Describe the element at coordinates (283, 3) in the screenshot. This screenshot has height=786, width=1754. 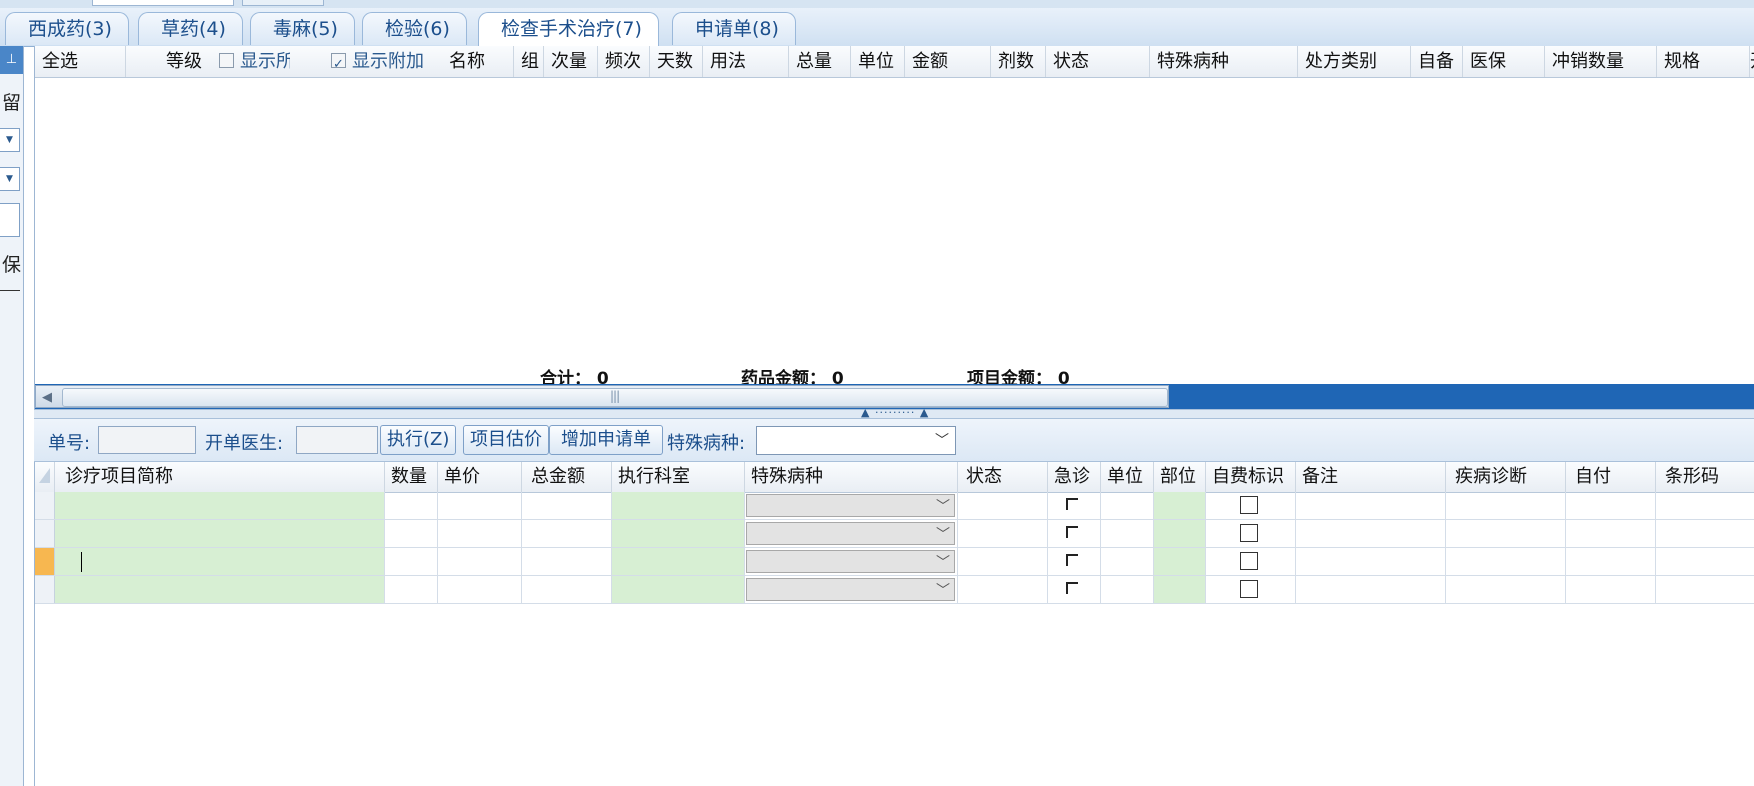
I see `top-button` at that location.